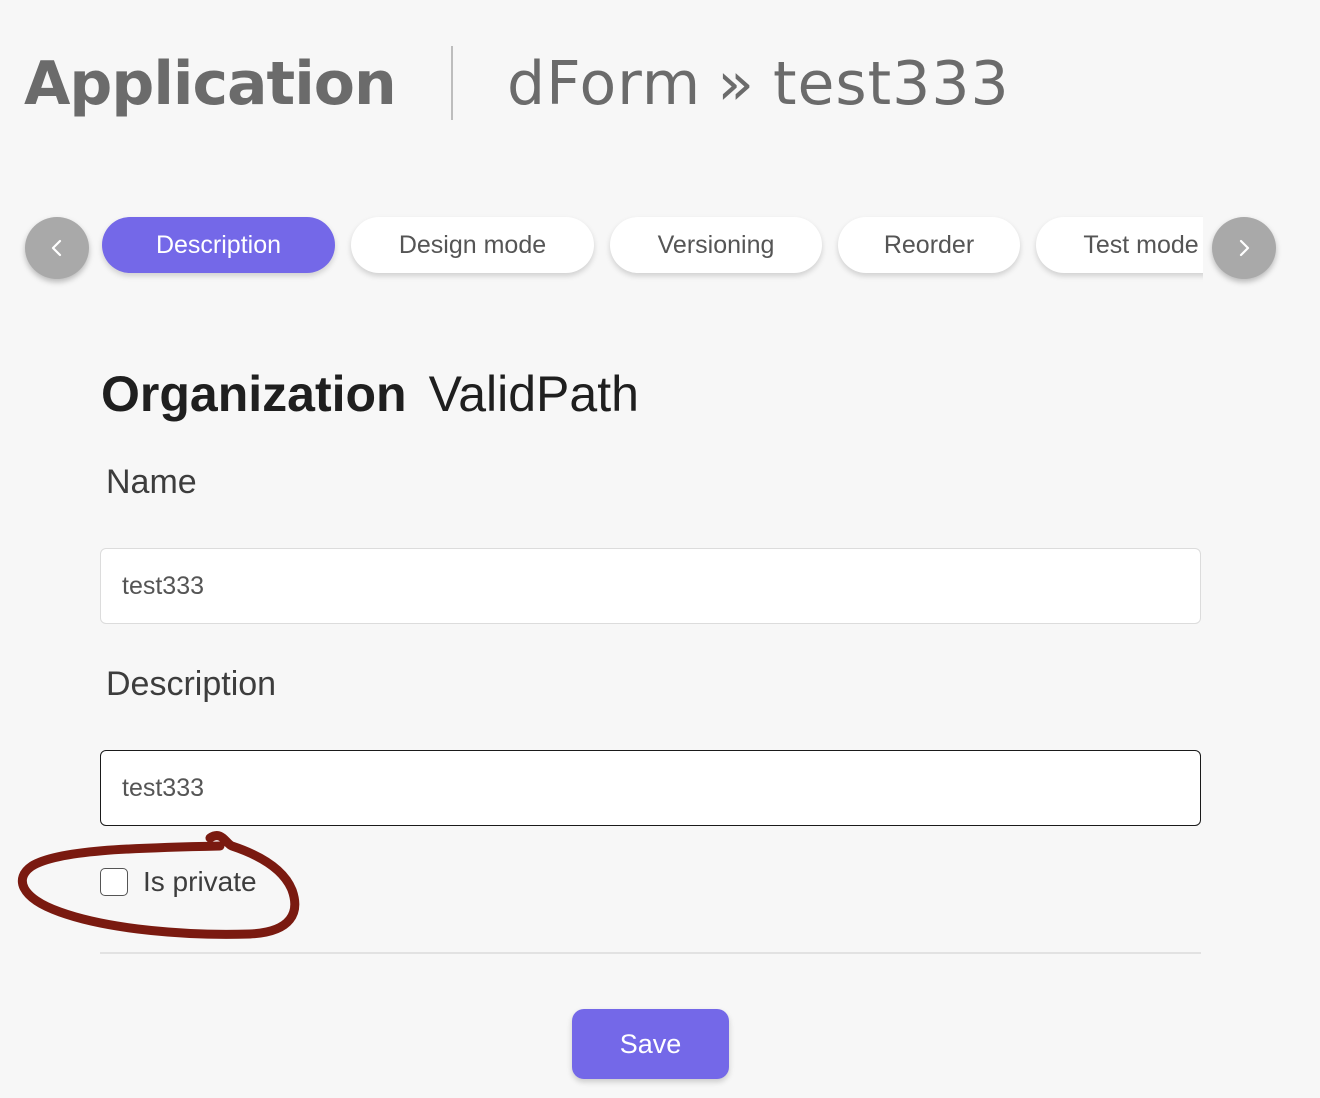 This screenshot has width=1320, height=1098. Describe the element at coordinates (716, 245) in the screenshot. I see `tab-versioning: Versioning` at that location.